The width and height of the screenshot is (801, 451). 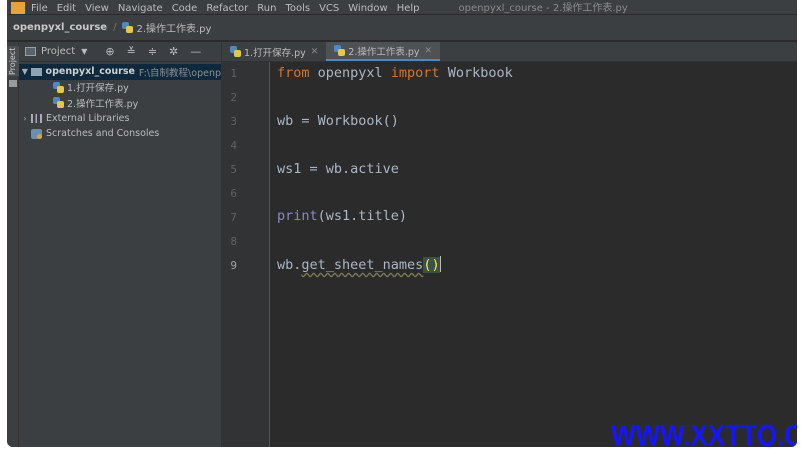 I want to click on code-line-3: wb = Workbook(), so click(x=338, y=121).